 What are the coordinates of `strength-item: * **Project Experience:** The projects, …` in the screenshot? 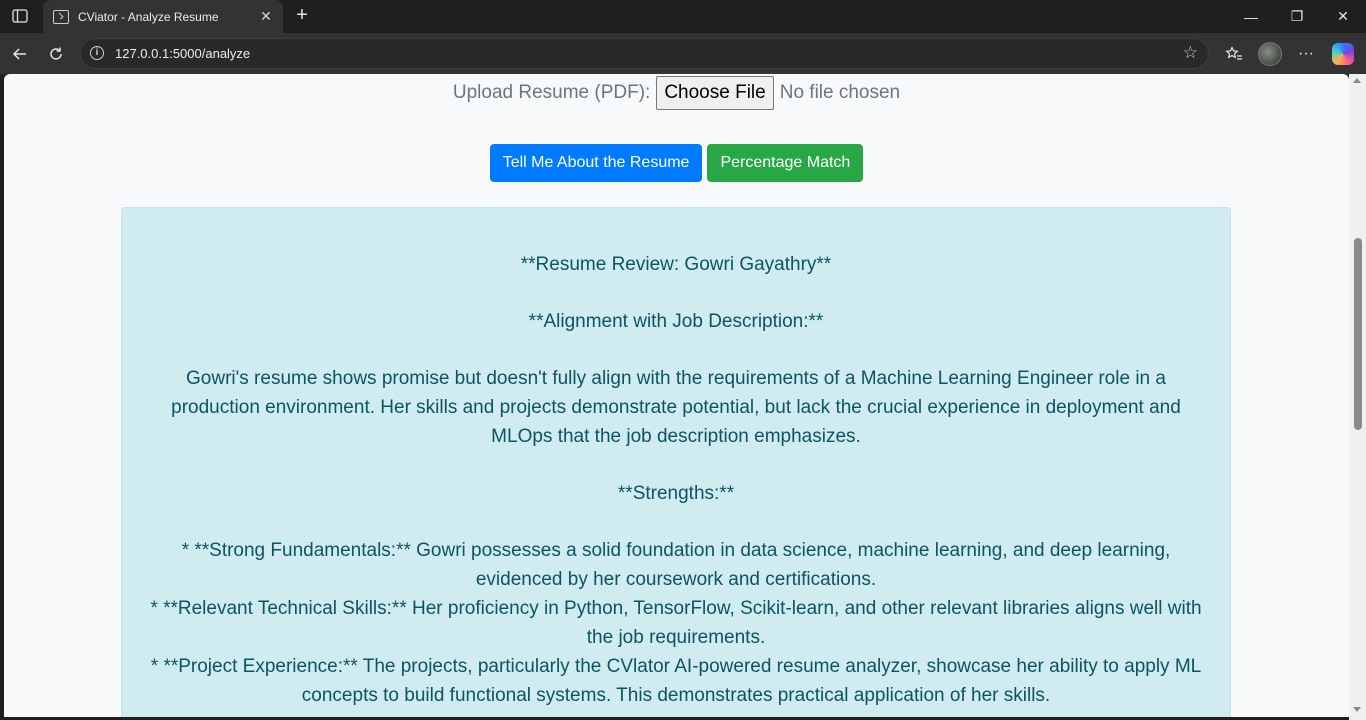 It's located at (676, 681).